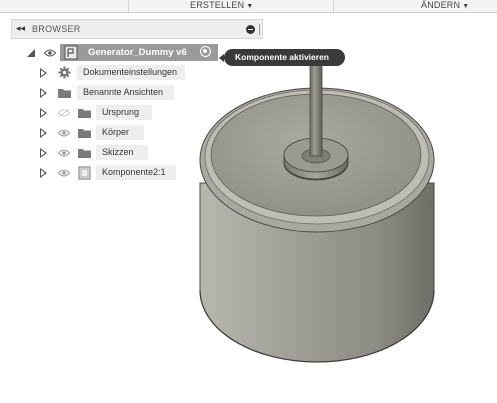 This screenshot has width=497, height=403. What do you see at coordinates (282, 57) in the screenshot?
I see `activate-component-tooltip: Komponente aktivieren` at bounding box center [282, 57].